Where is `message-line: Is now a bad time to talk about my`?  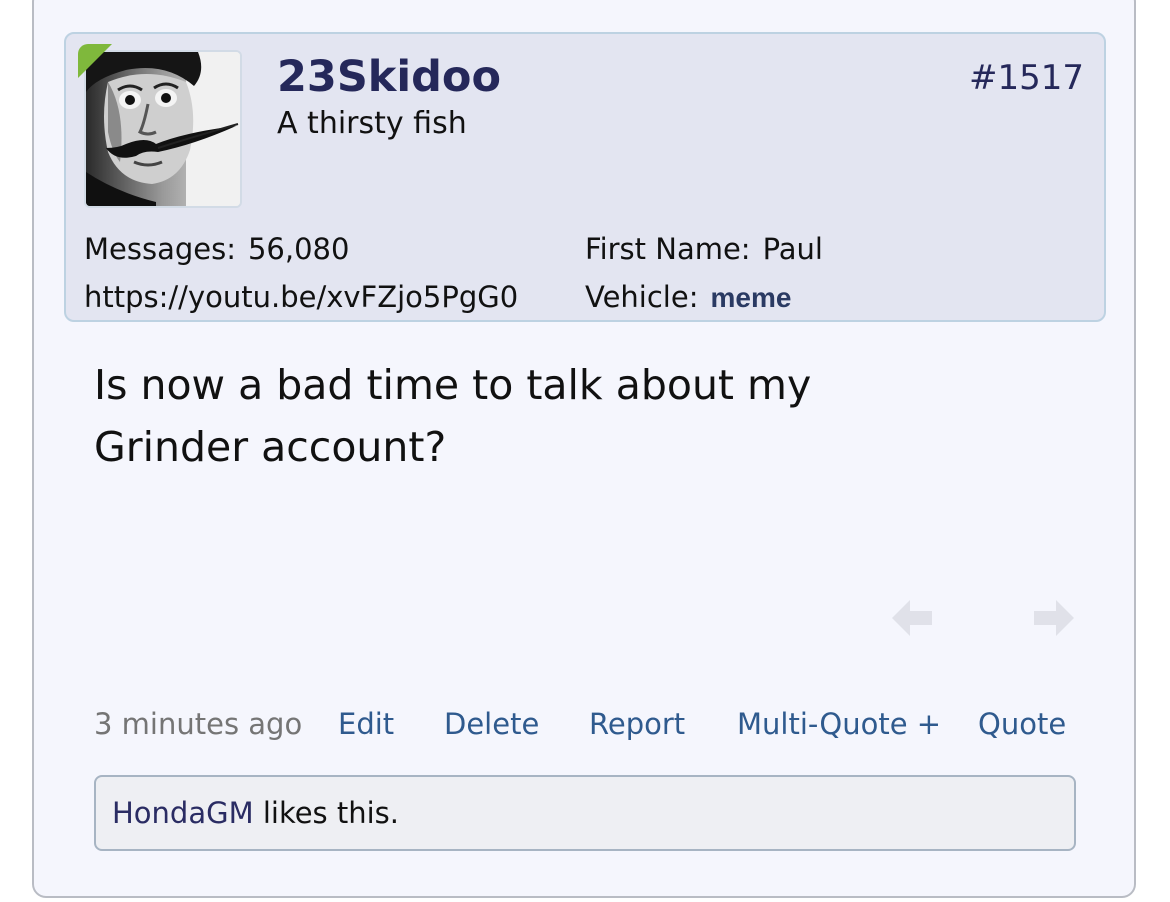
message-line: Is now a bad time to talk about my is located at coordinates (453, 385).